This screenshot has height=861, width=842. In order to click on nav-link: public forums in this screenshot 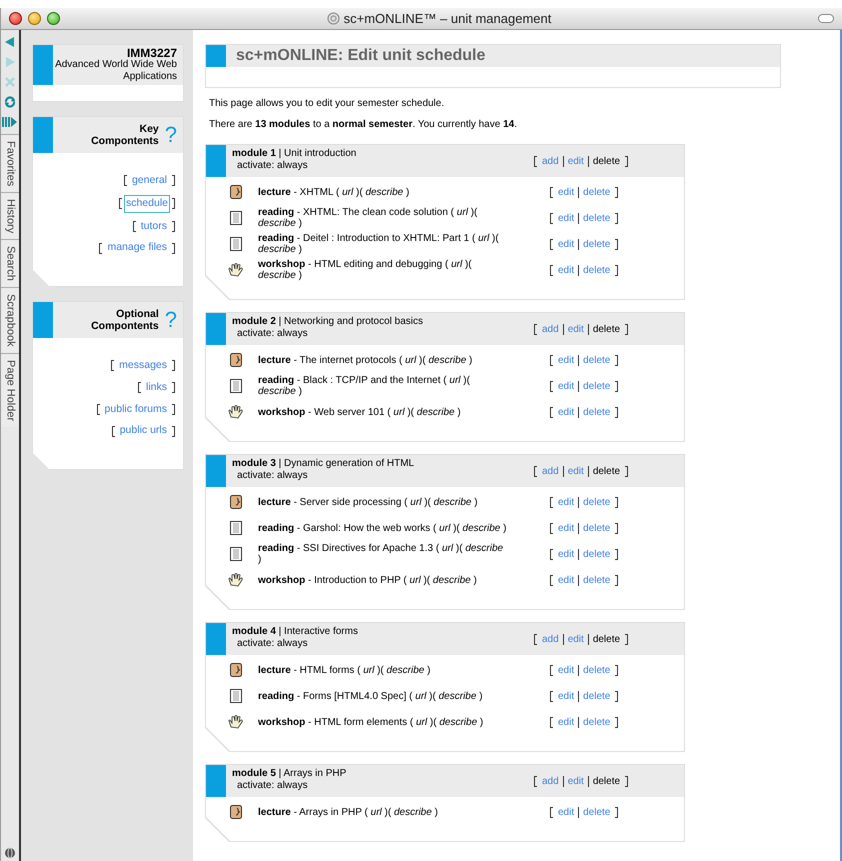, I will do `click(135, 410)`.